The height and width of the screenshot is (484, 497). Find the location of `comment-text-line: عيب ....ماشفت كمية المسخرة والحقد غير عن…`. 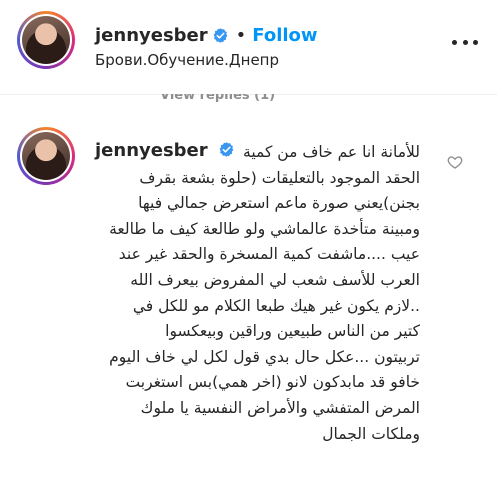

comment-text-line: عيب ....ماشفت كمية المسخرة والحقد غير عن… is located at coordinates (269, 254).